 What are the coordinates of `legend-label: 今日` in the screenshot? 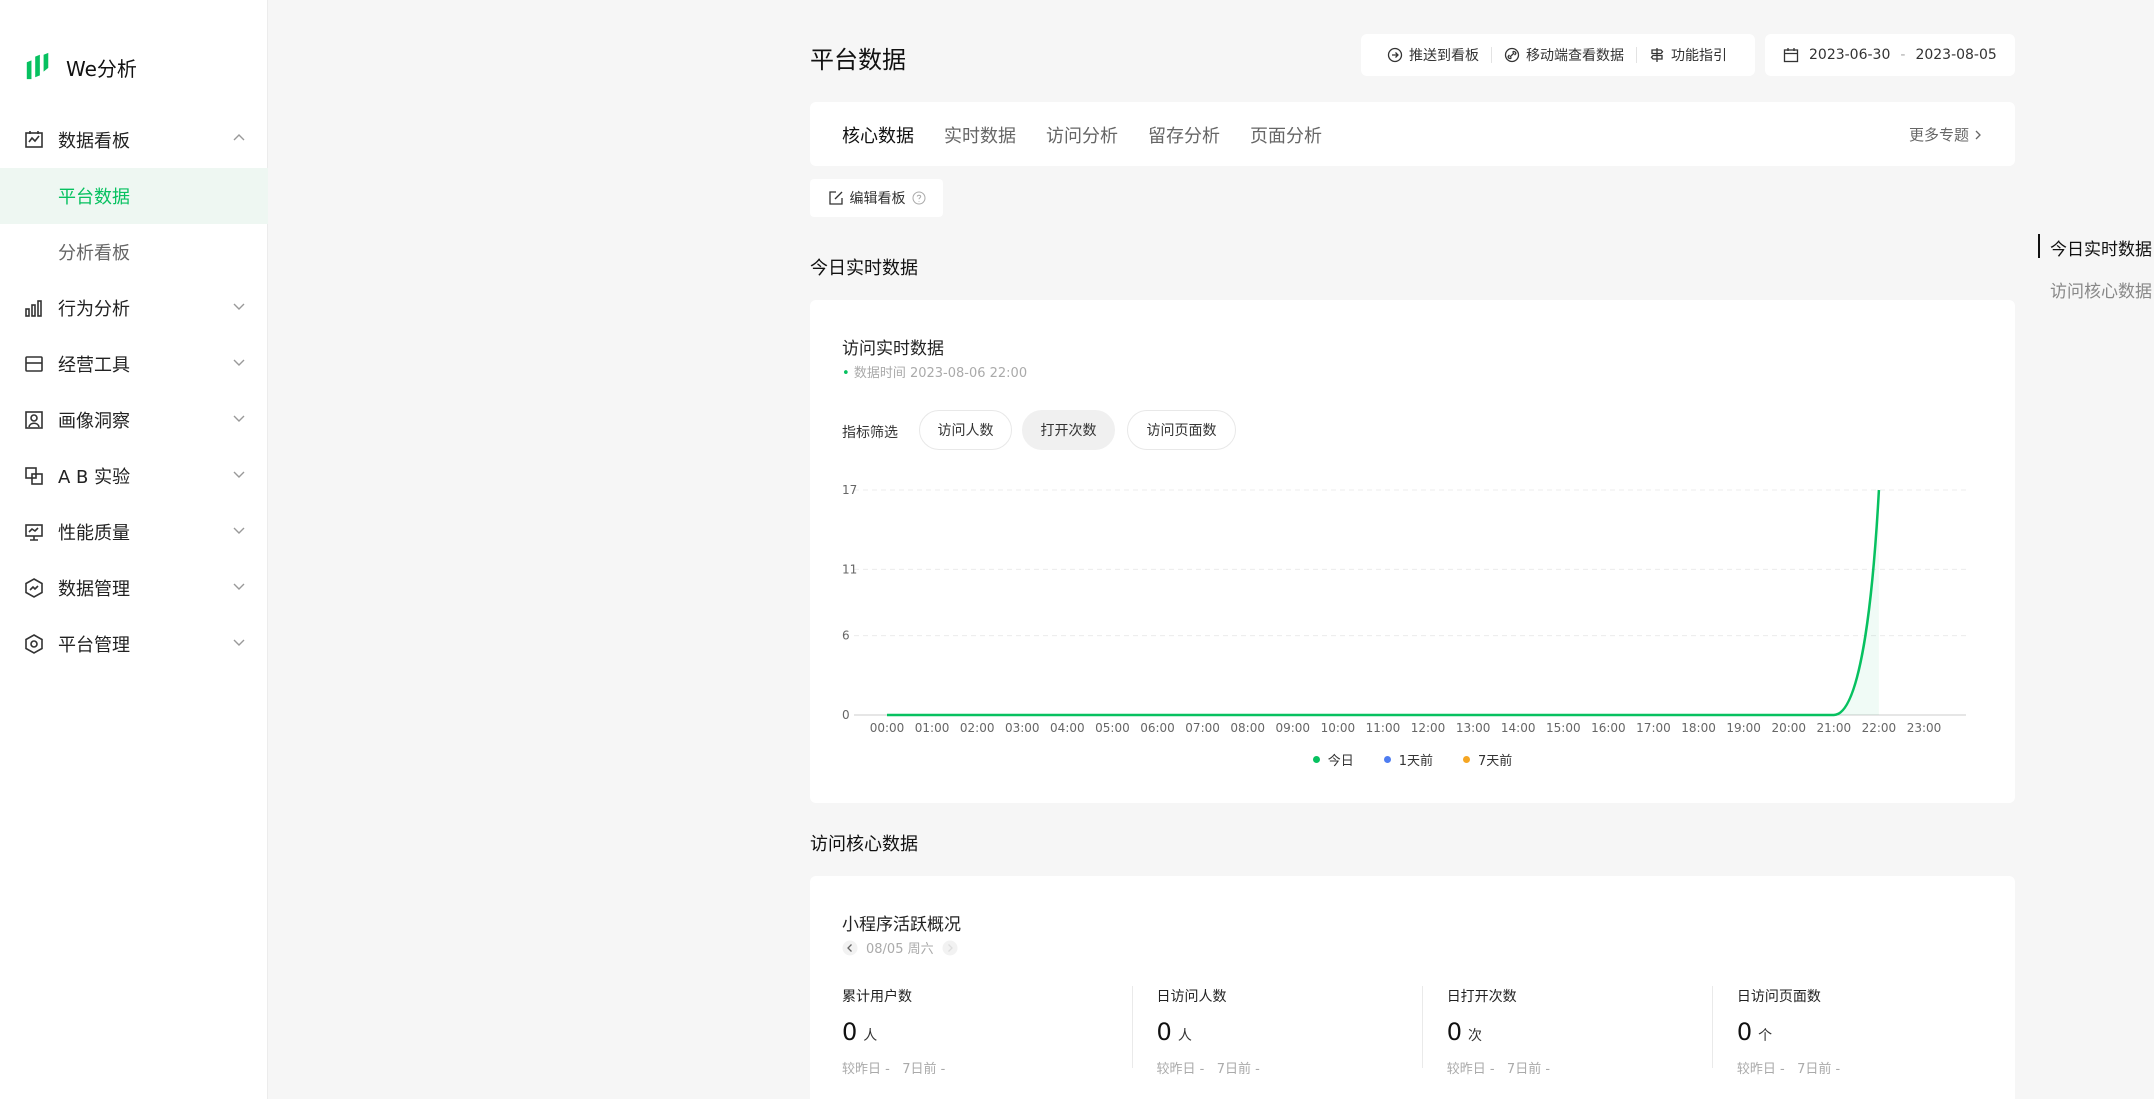 It's located at (1340, 761).